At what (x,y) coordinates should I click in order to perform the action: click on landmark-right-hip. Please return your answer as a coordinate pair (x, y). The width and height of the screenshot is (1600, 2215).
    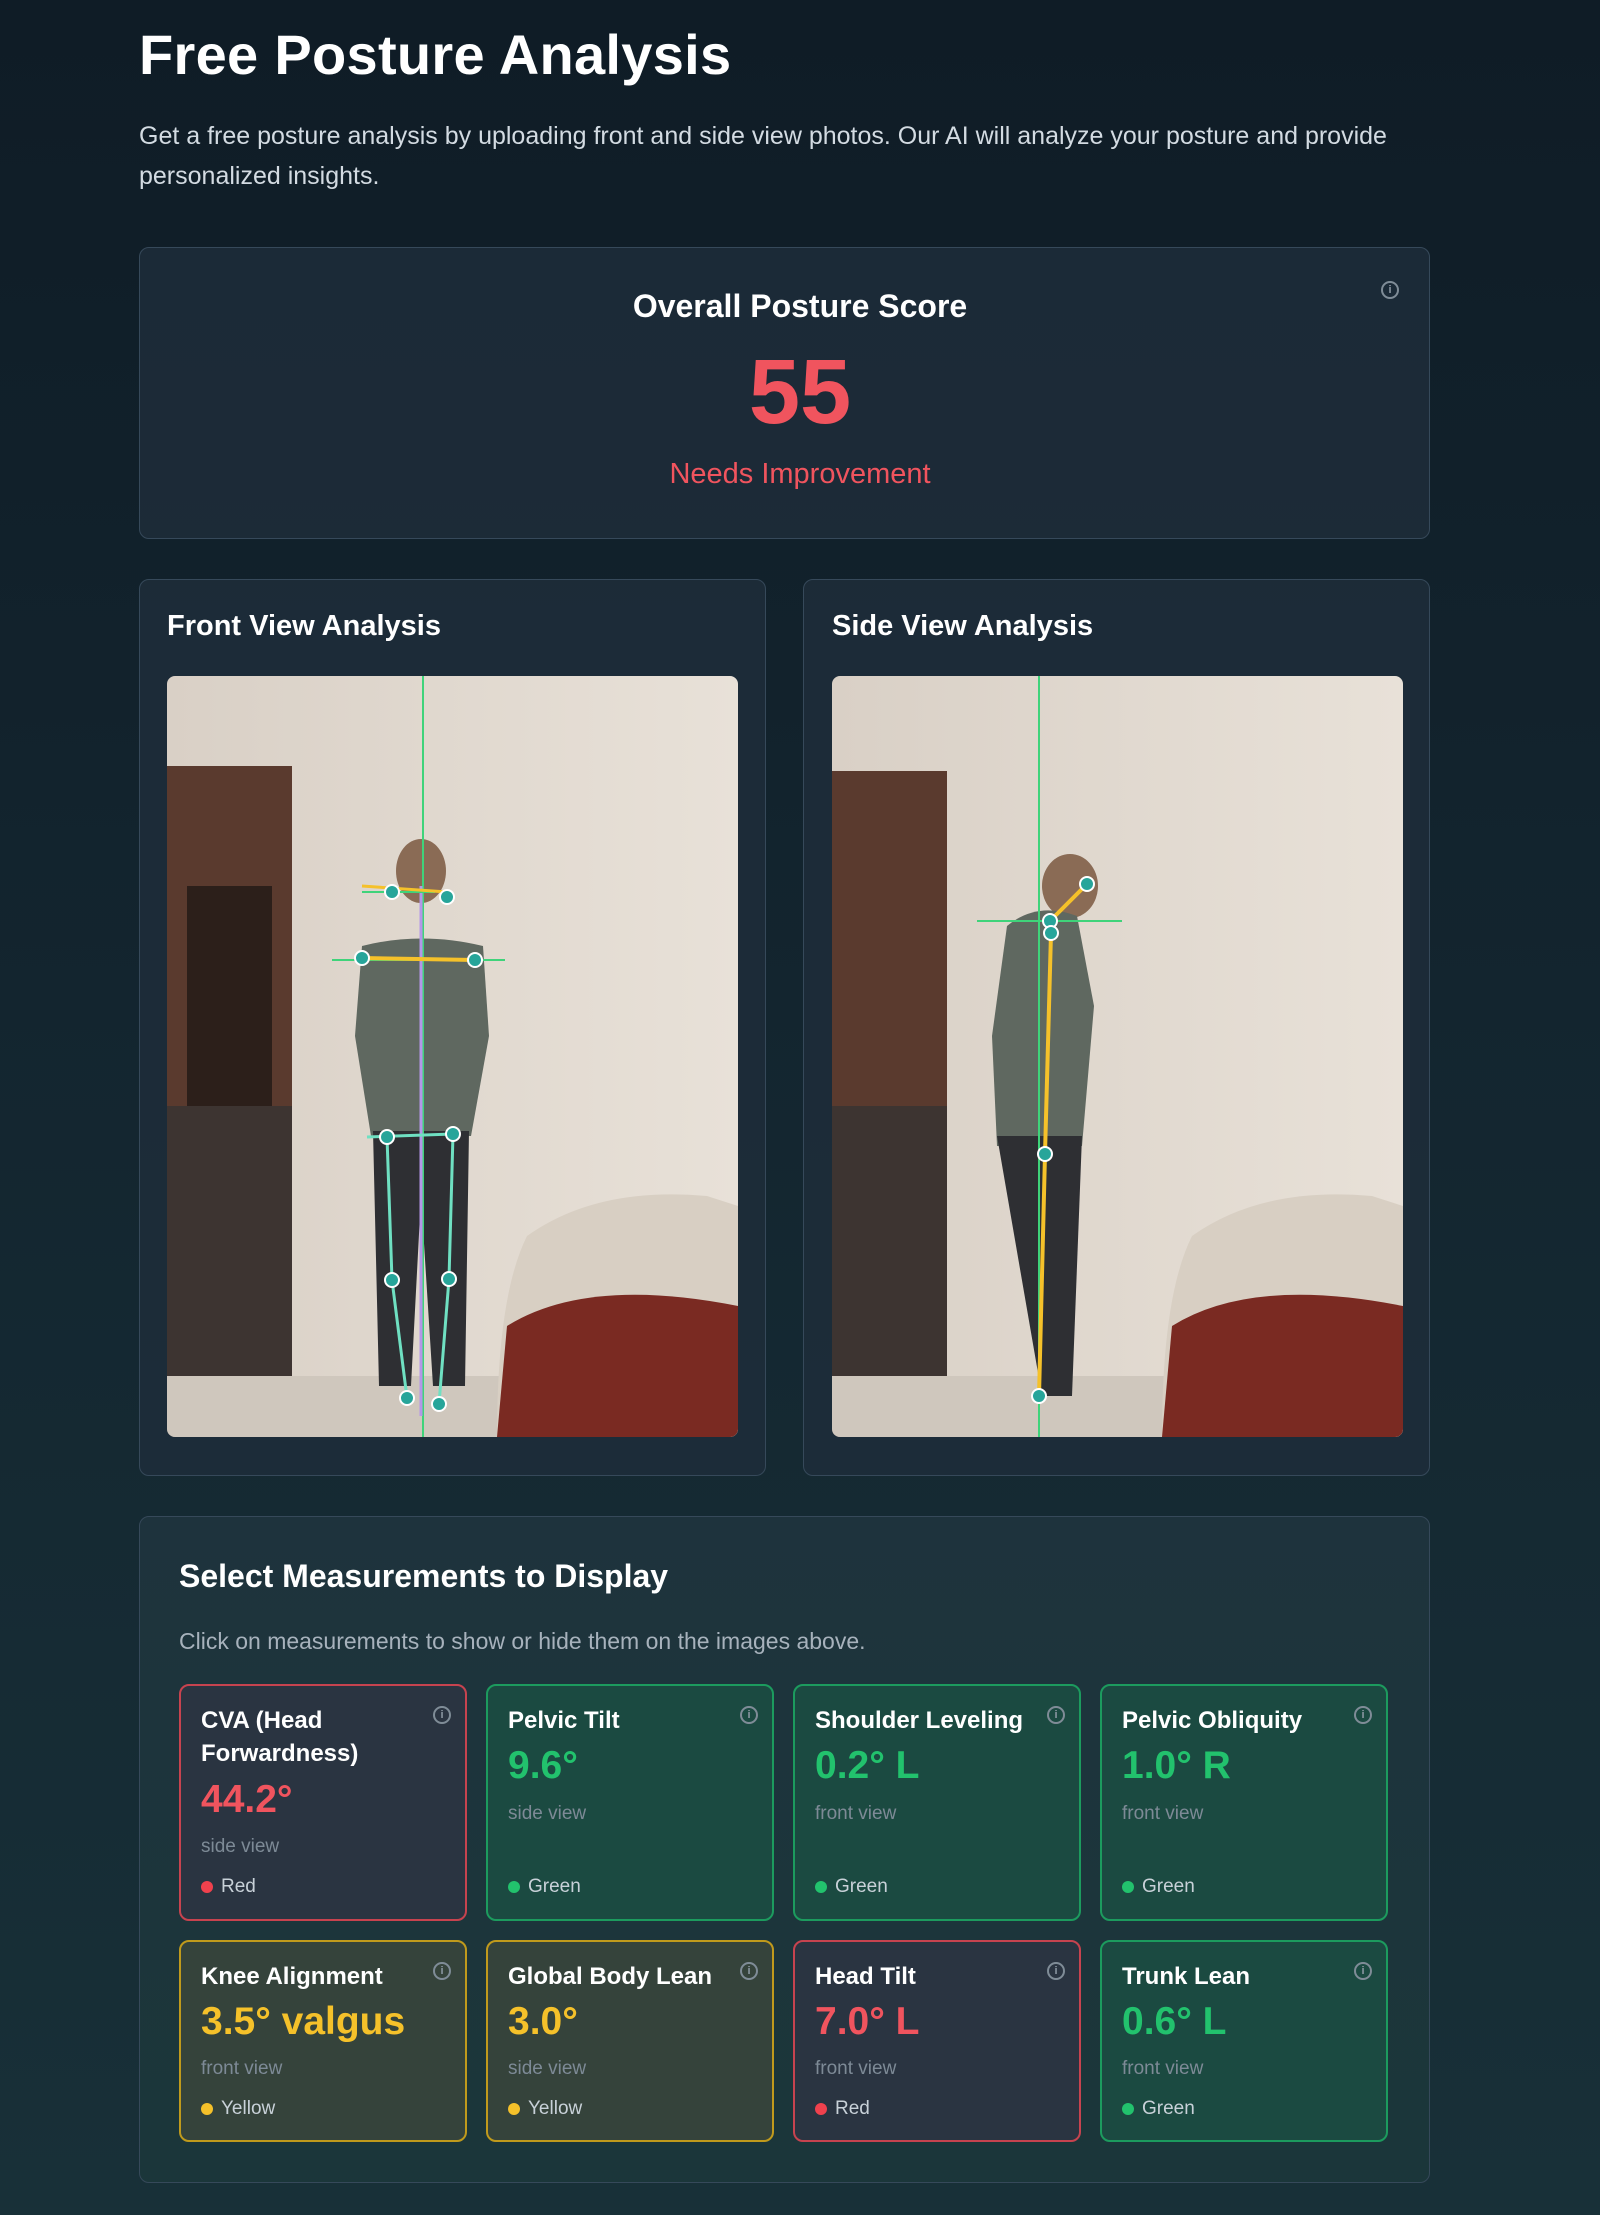
    Looking at the image, I should click on (453, 1134).